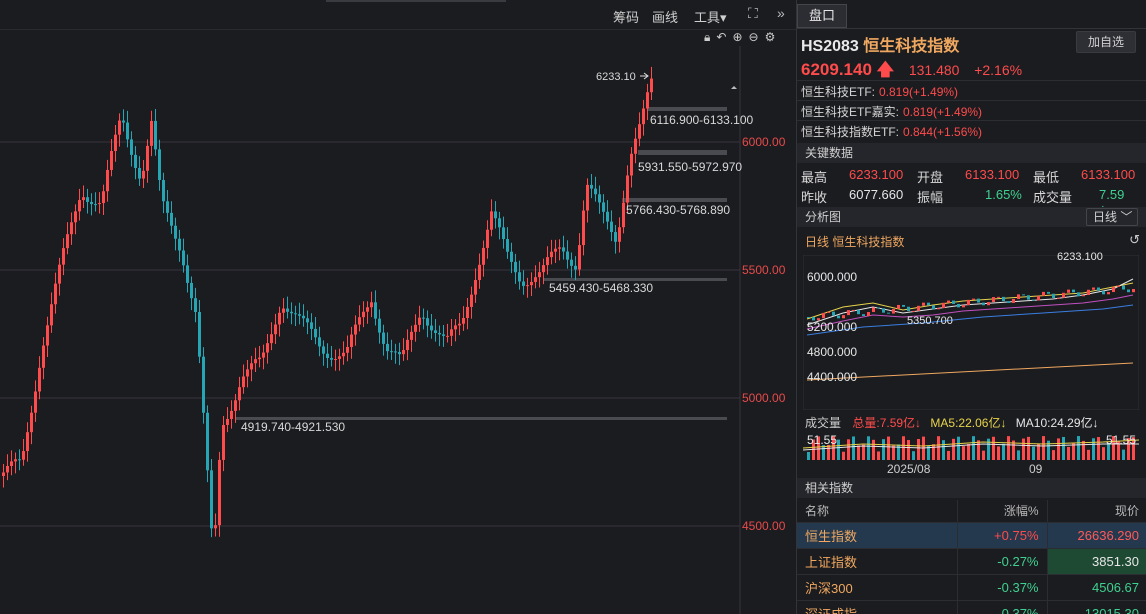 This screenshot has height=614, width=1146. What do you see at coordinates (737, 37) in the screenshot?
I see `zoom-in-icon: ⊕` at bounding box center [737, 37].